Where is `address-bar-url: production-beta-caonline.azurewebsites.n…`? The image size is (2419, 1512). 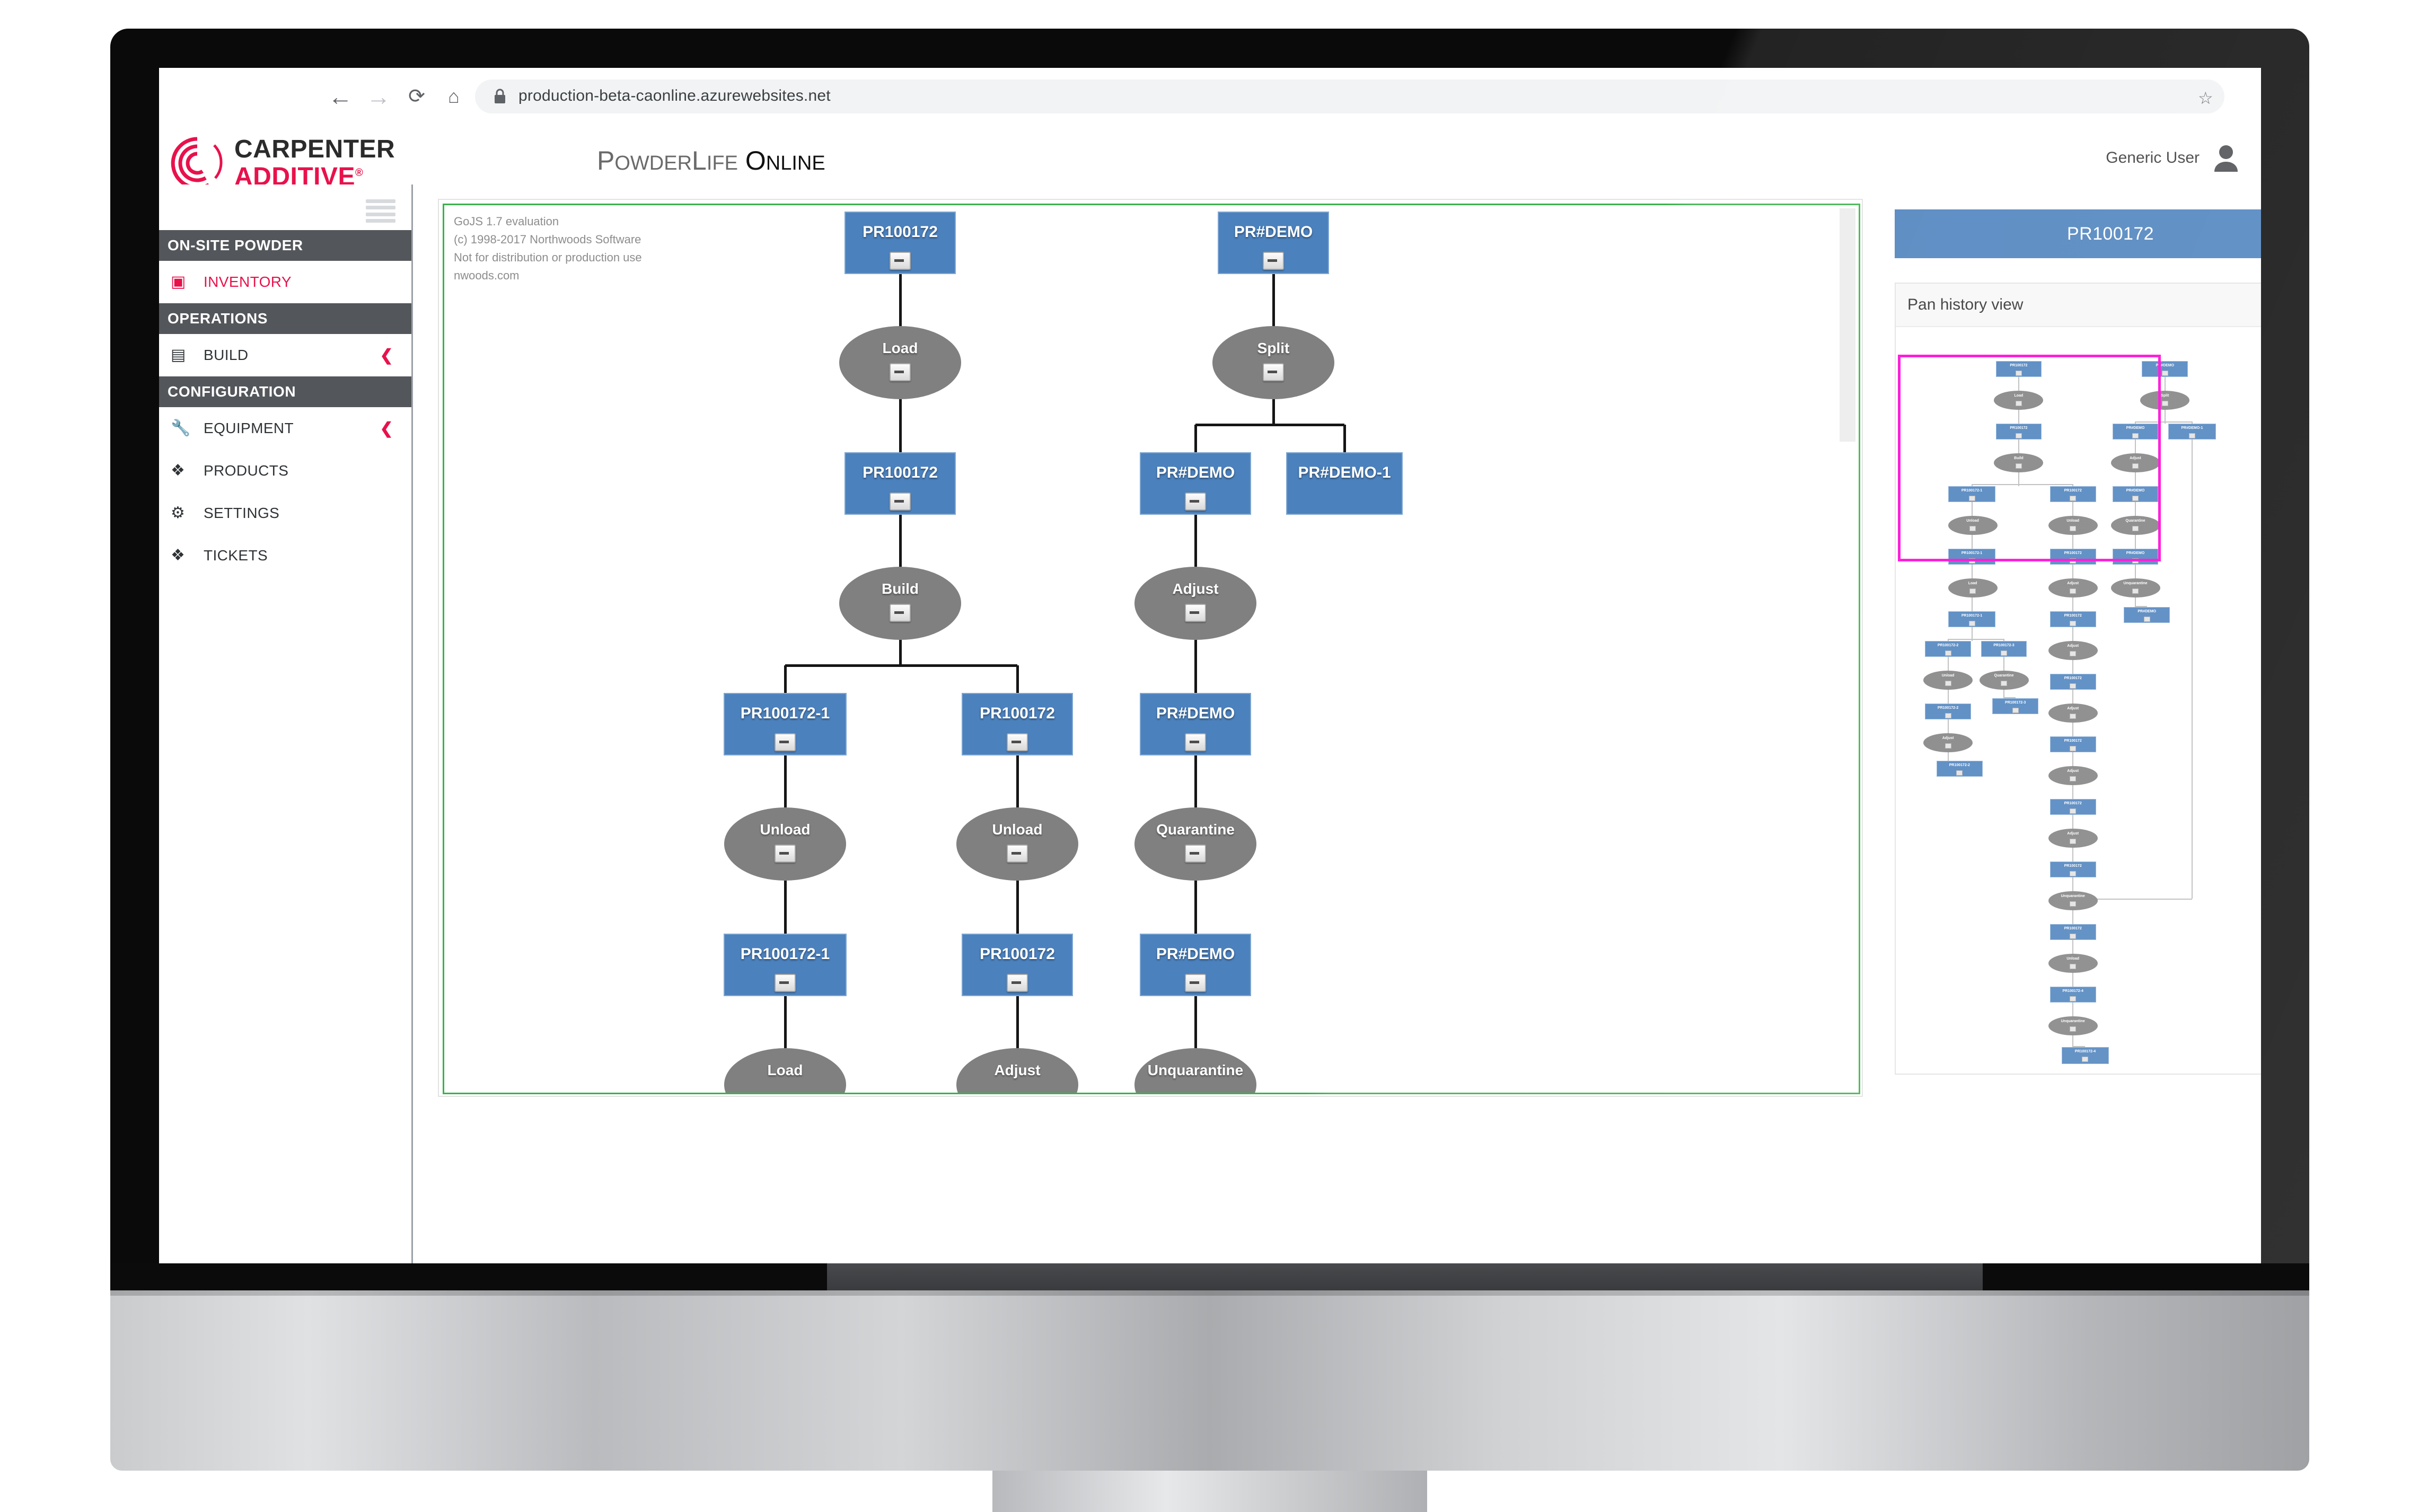
address-bar-url: production-beta-caonline.azurewebsites.n… is located at coordinates (674, 96).